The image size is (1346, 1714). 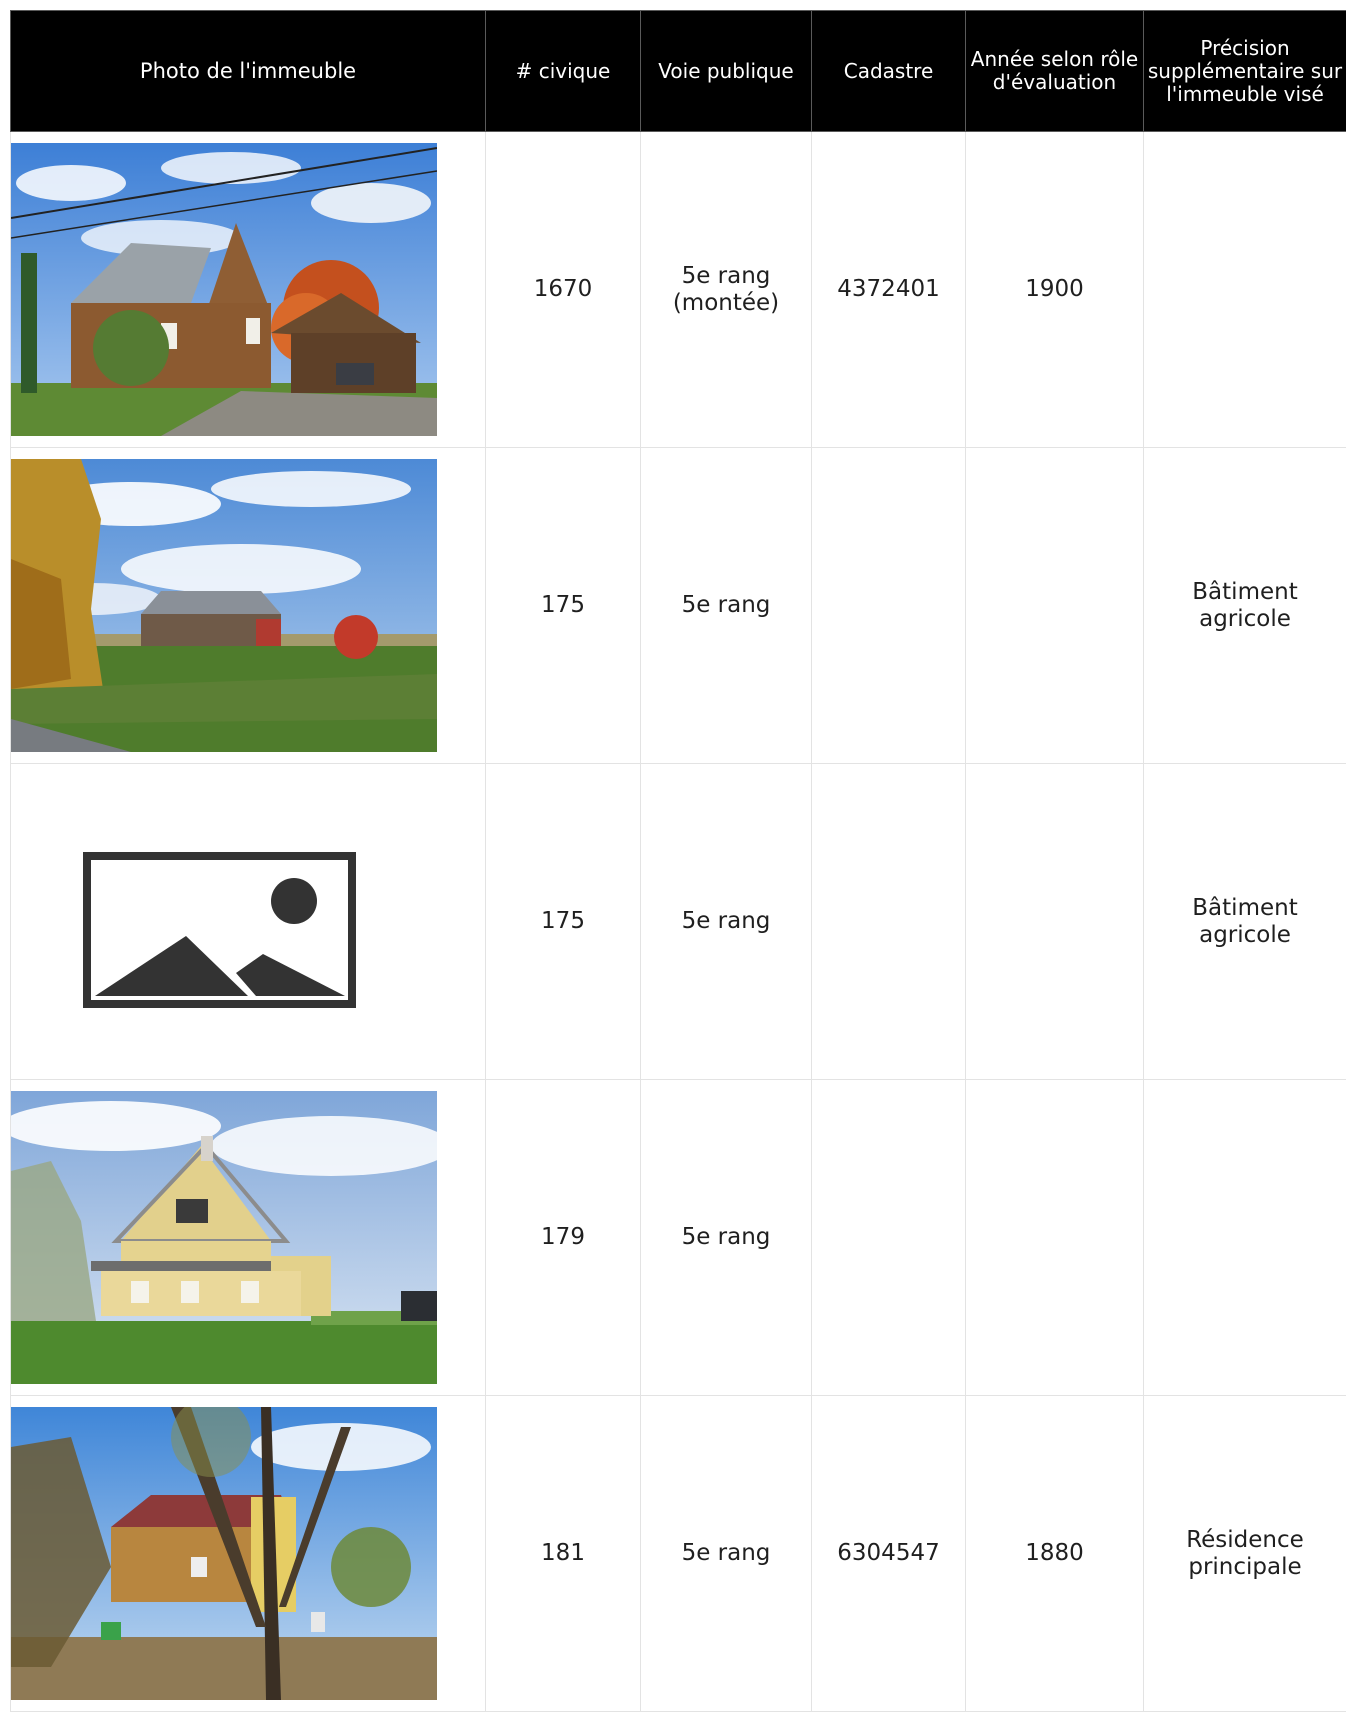 I want to click on cadastre-cell: 4372401, so click(x=888, y=289).